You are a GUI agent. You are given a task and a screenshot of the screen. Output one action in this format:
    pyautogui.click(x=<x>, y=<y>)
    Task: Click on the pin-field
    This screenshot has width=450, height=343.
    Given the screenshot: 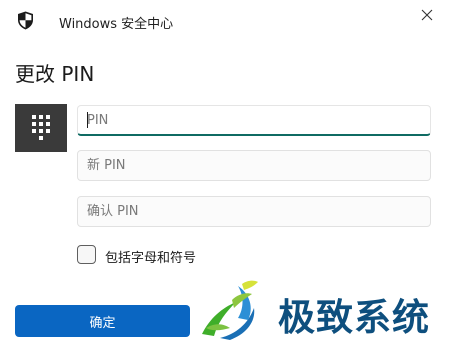 What is the action you would take?
    pyautogui.click(x=254, y=120)
    